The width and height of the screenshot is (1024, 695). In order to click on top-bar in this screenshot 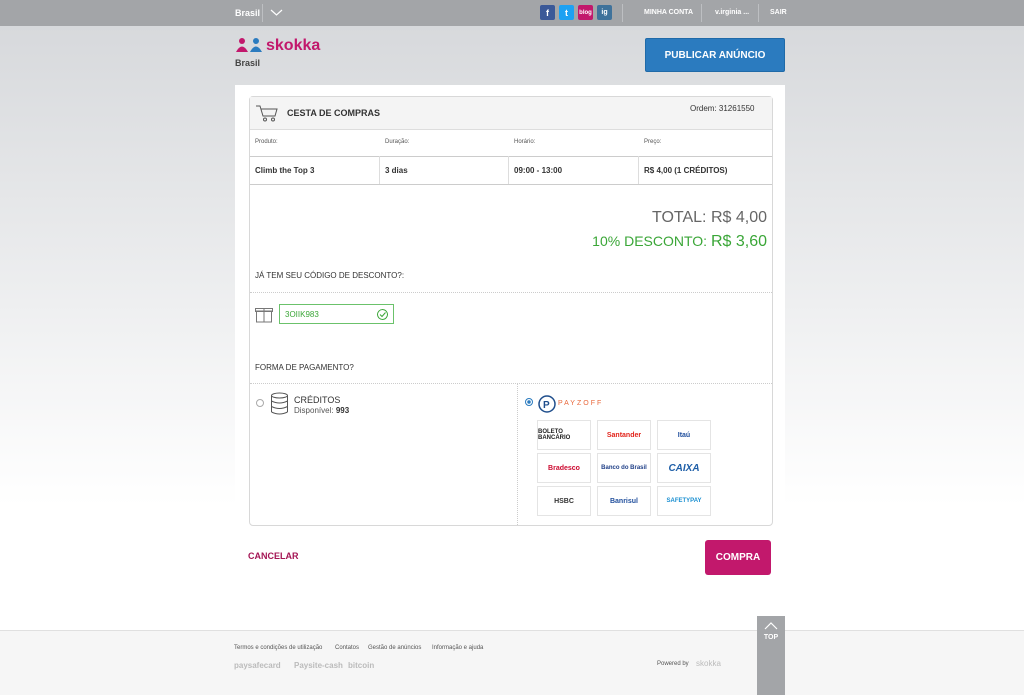, I will do `click(512, 13)`.